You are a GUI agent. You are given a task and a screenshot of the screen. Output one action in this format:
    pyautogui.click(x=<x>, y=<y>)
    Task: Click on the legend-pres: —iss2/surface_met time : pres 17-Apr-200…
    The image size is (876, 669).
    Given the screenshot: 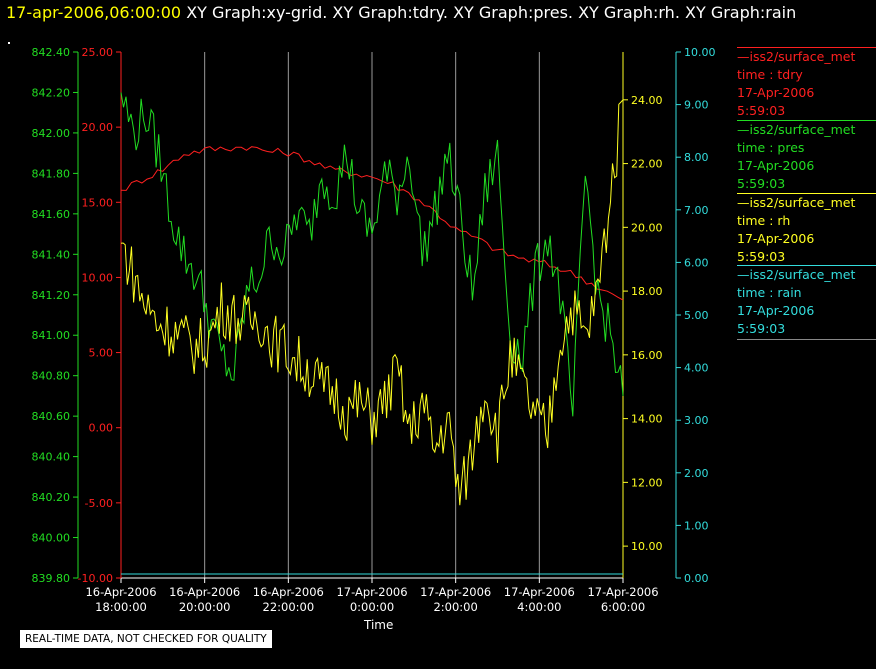 What is the action you would take?
    pyautogui.click(x=806, y=156)
    